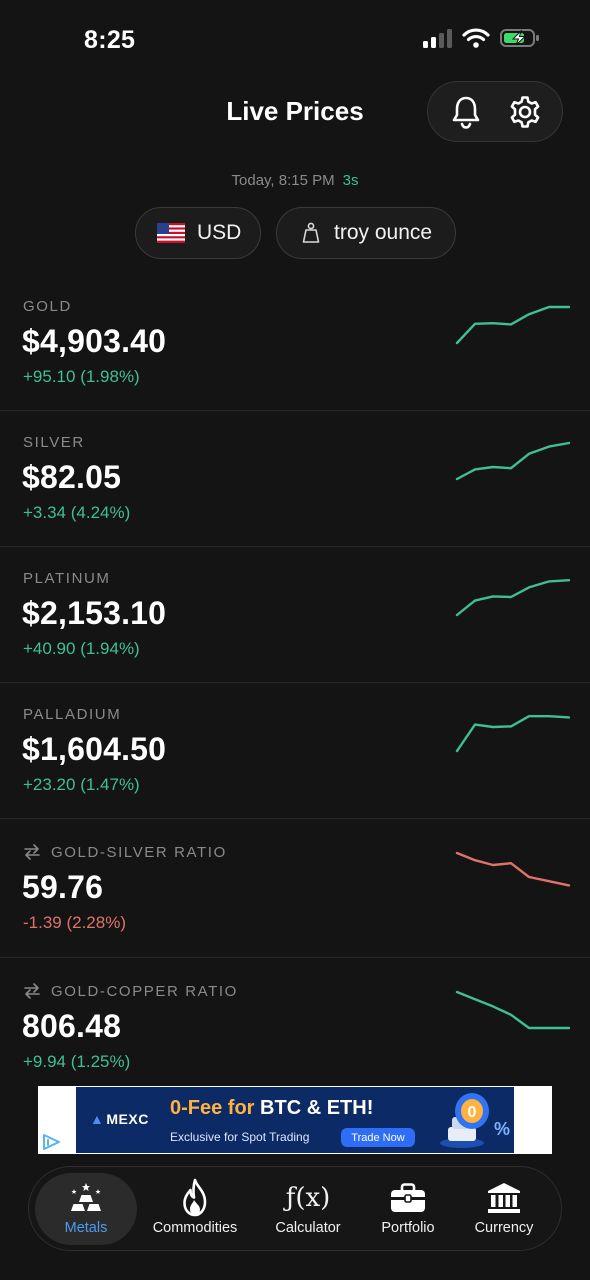 This screenshot has height=1280, width=590. I want to click on gold-bars-icon, so click(86, 1198).